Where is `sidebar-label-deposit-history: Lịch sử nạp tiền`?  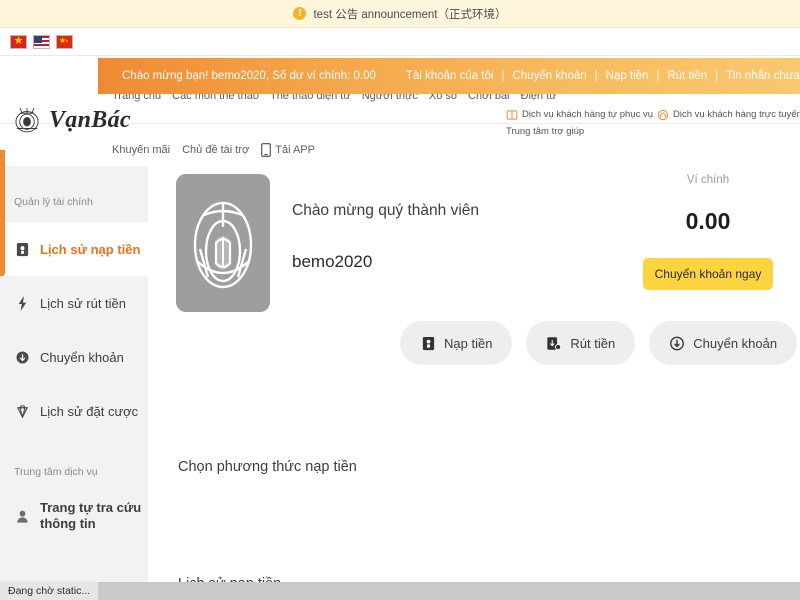
sidebar-label-deposit-history: Lịch sử nạp tiền is located at coordinates (90, 249).